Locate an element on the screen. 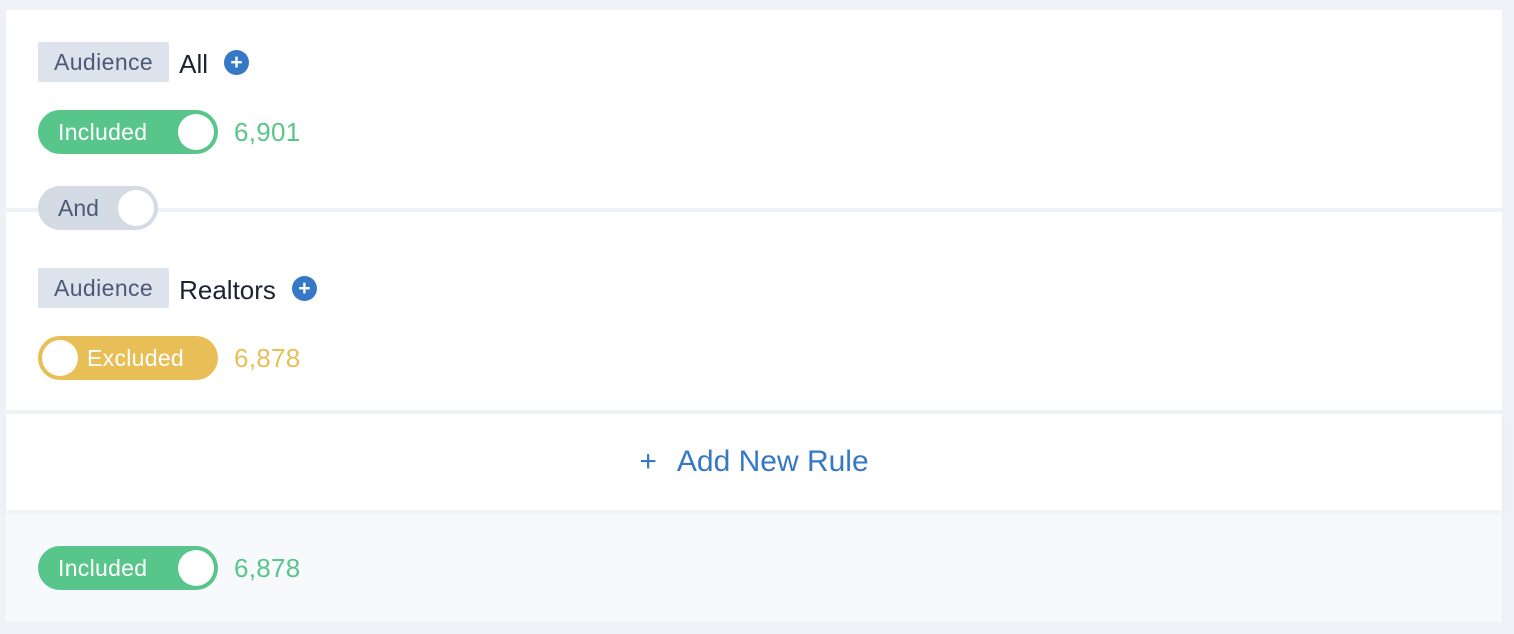  audience-count: 6,901 is located at coordinates (267, 131).